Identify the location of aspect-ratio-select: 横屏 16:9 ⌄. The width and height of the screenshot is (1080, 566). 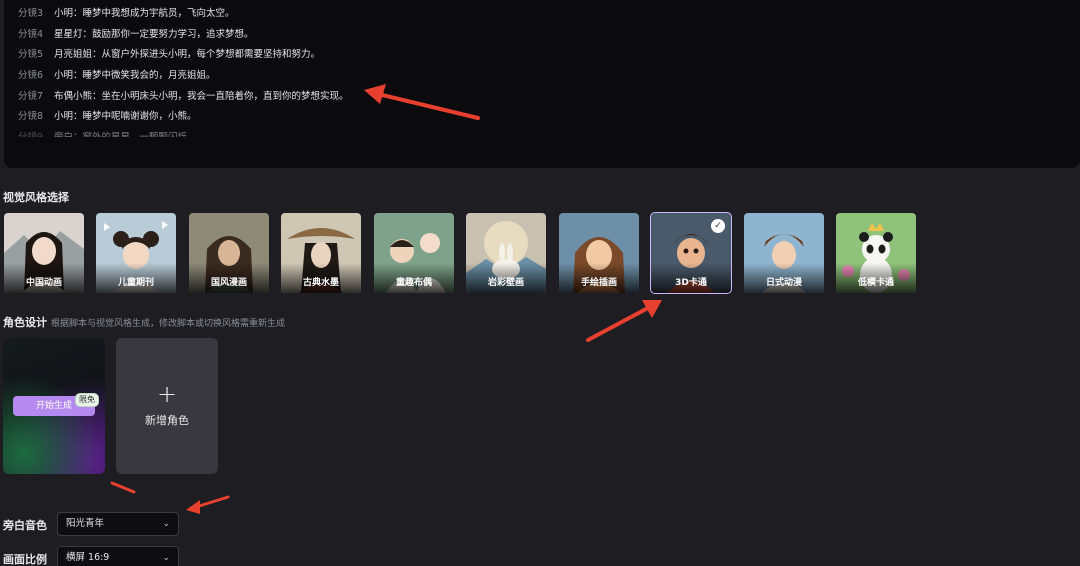
(118, 556).